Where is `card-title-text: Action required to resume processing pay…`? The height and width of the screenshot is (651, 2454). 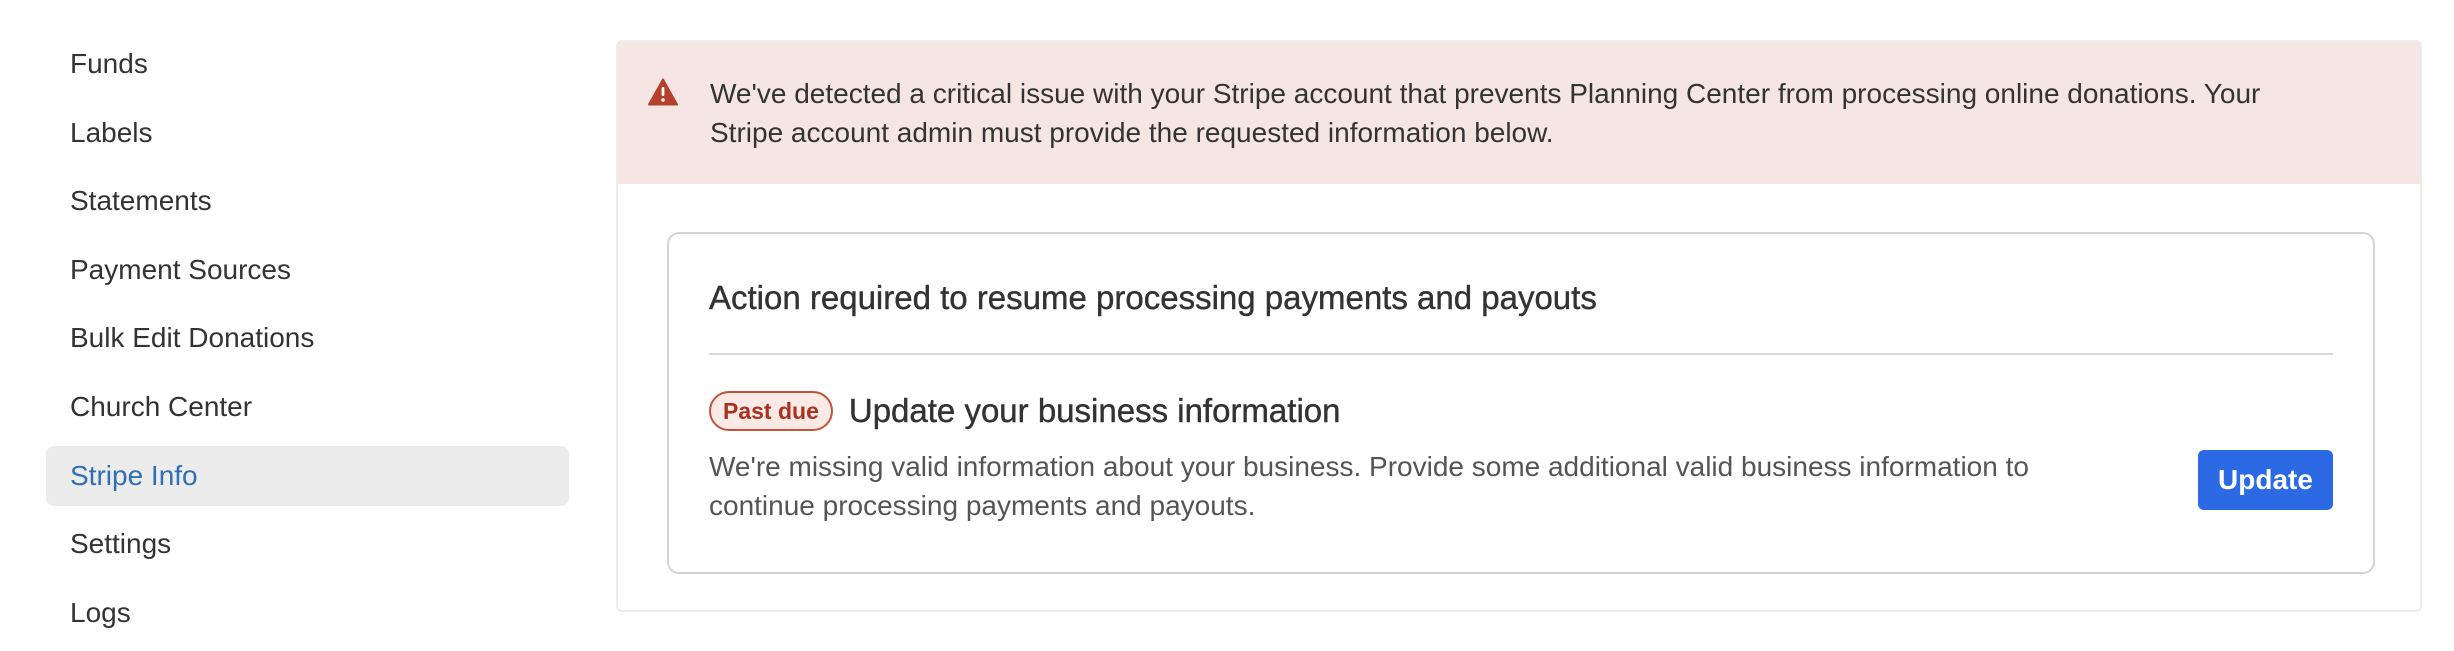 card-title-text: Action required to resume processing pay… is located at coordinates (1153, 297).